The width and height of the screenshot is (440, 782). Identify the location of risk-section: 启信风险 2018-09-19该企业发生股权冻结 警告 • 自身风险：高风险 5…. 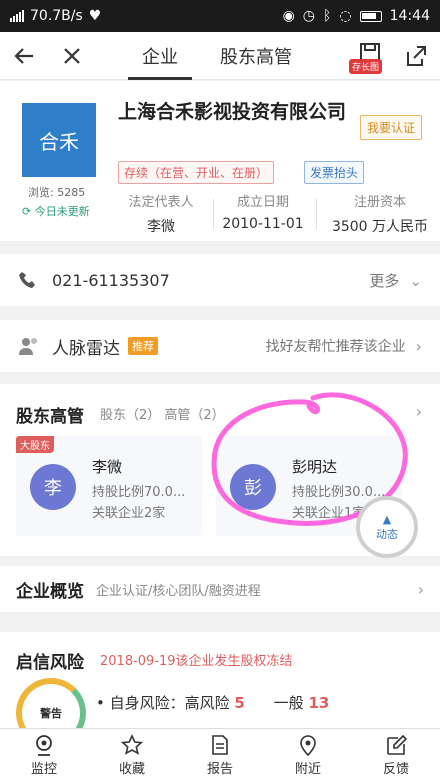
(220, 690).